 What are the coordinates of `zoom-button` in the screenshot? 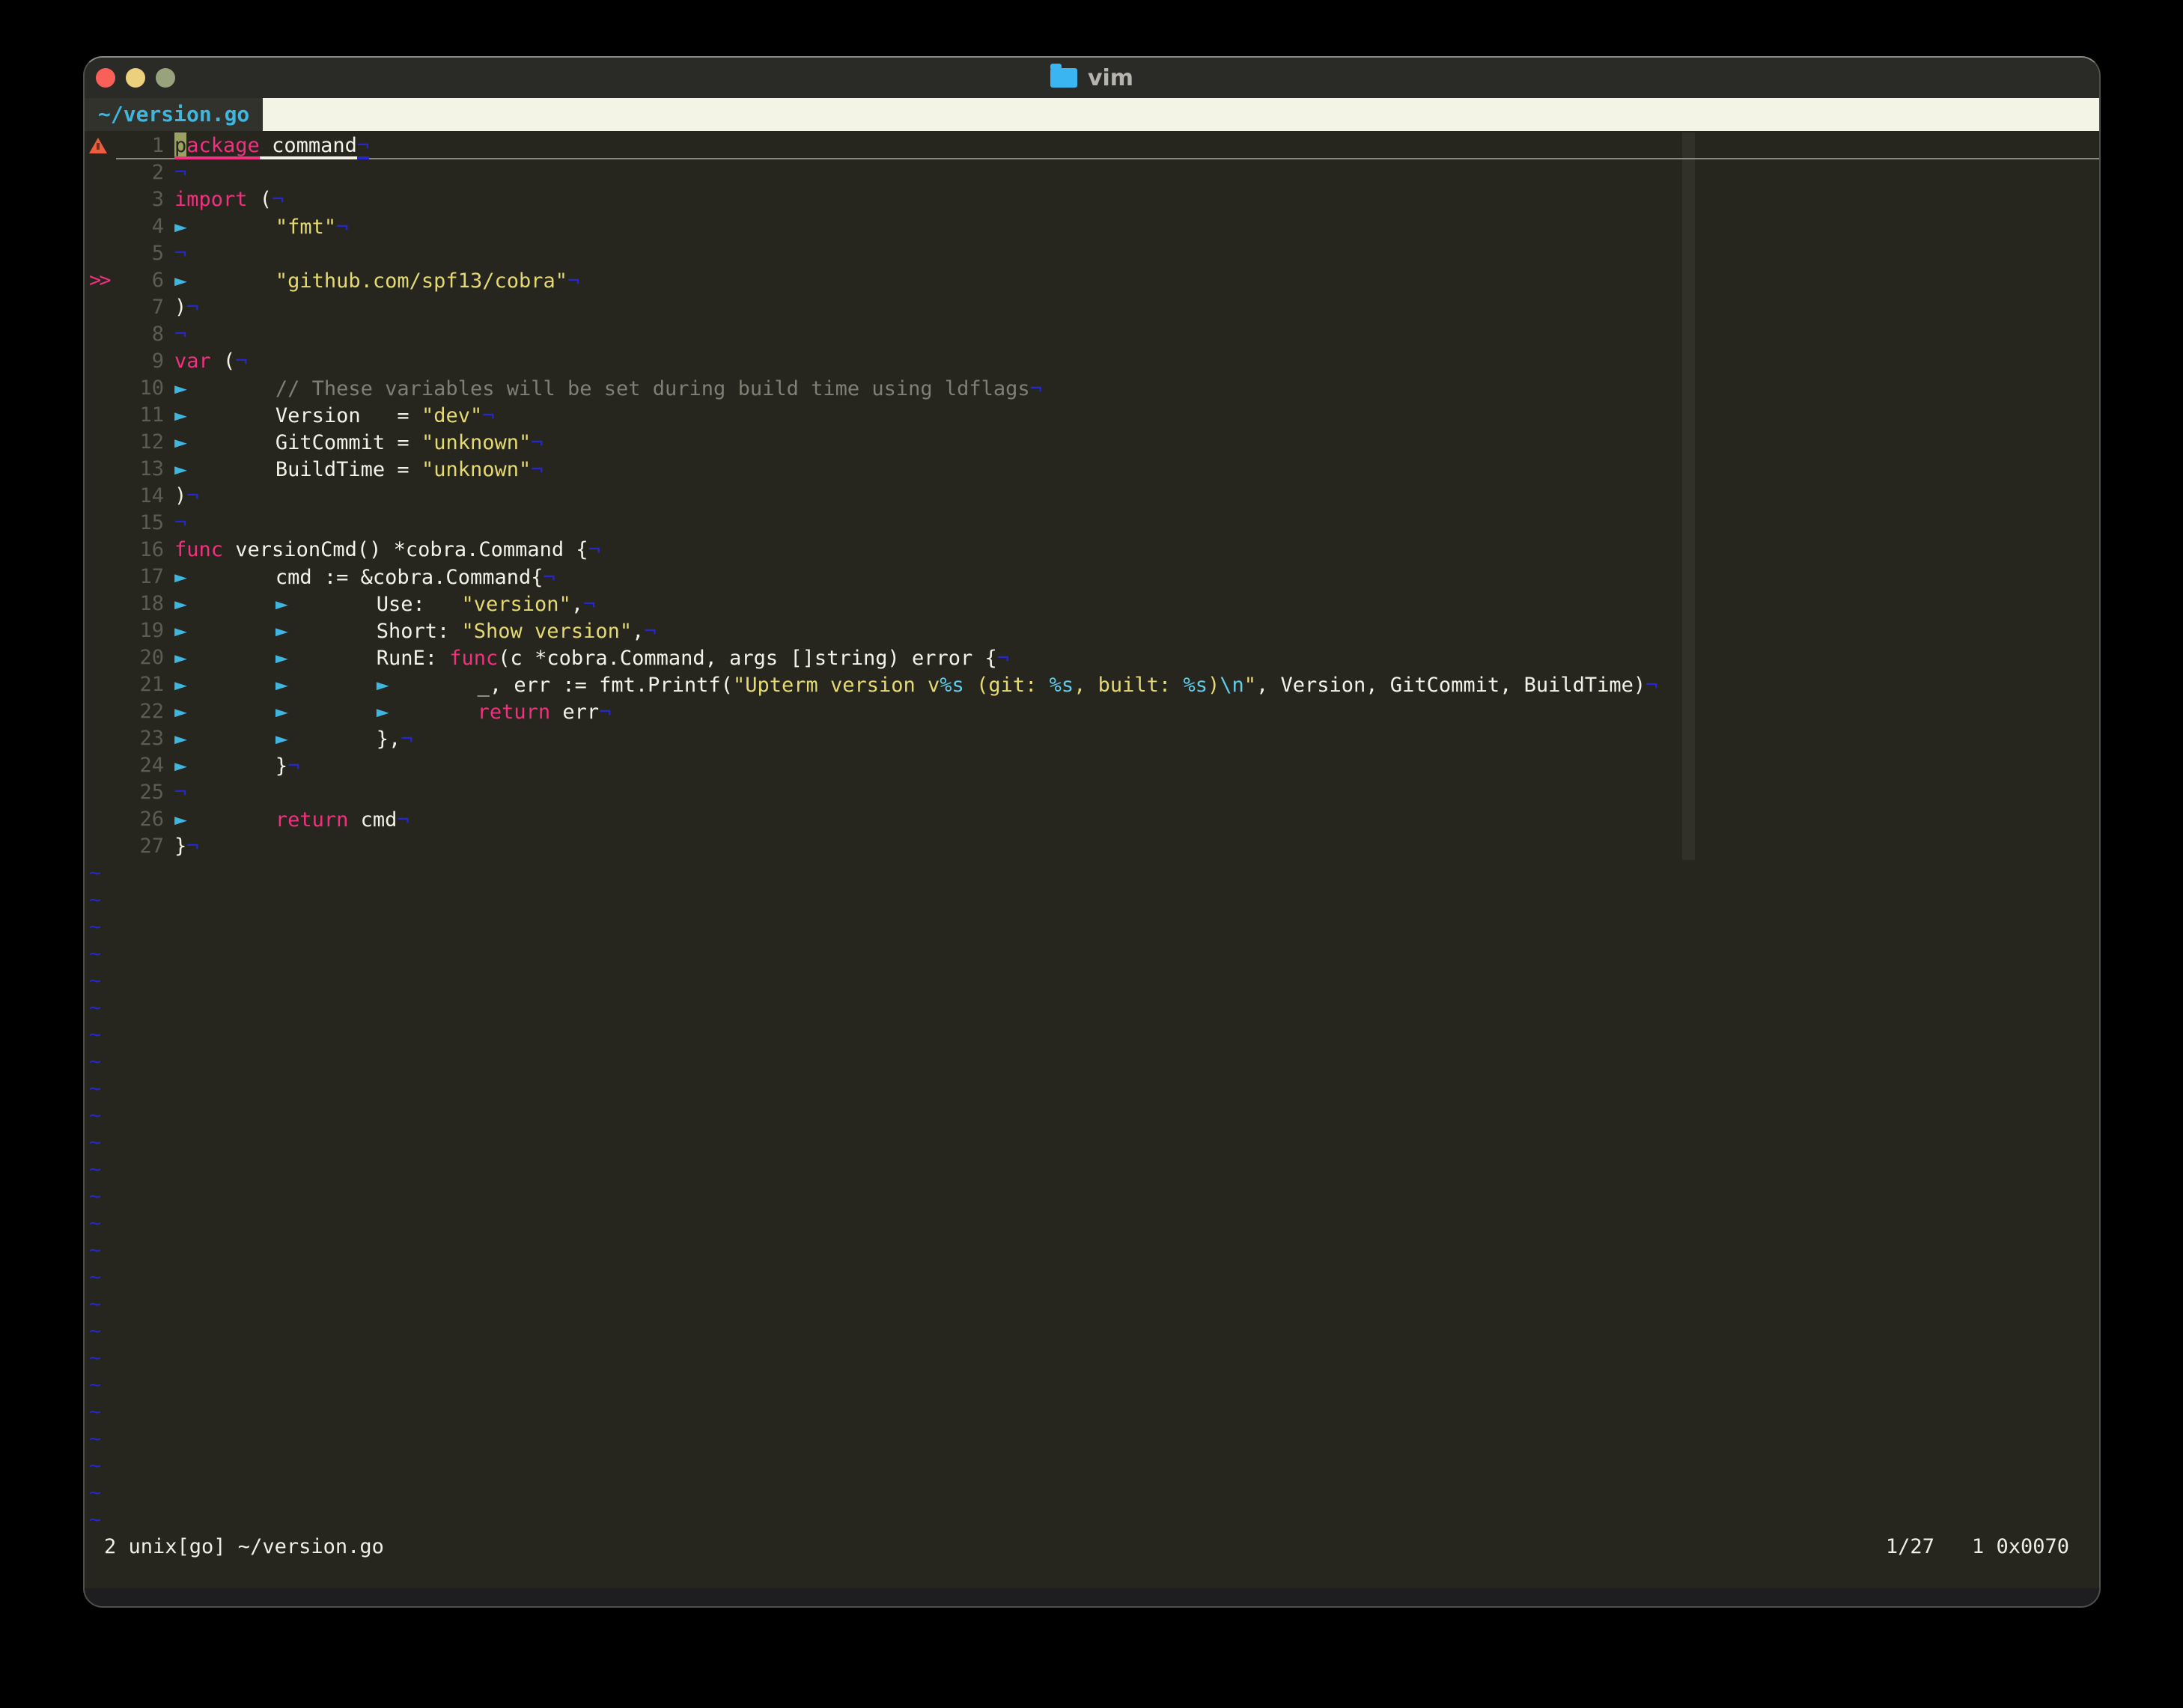 It's located at (165, 78).